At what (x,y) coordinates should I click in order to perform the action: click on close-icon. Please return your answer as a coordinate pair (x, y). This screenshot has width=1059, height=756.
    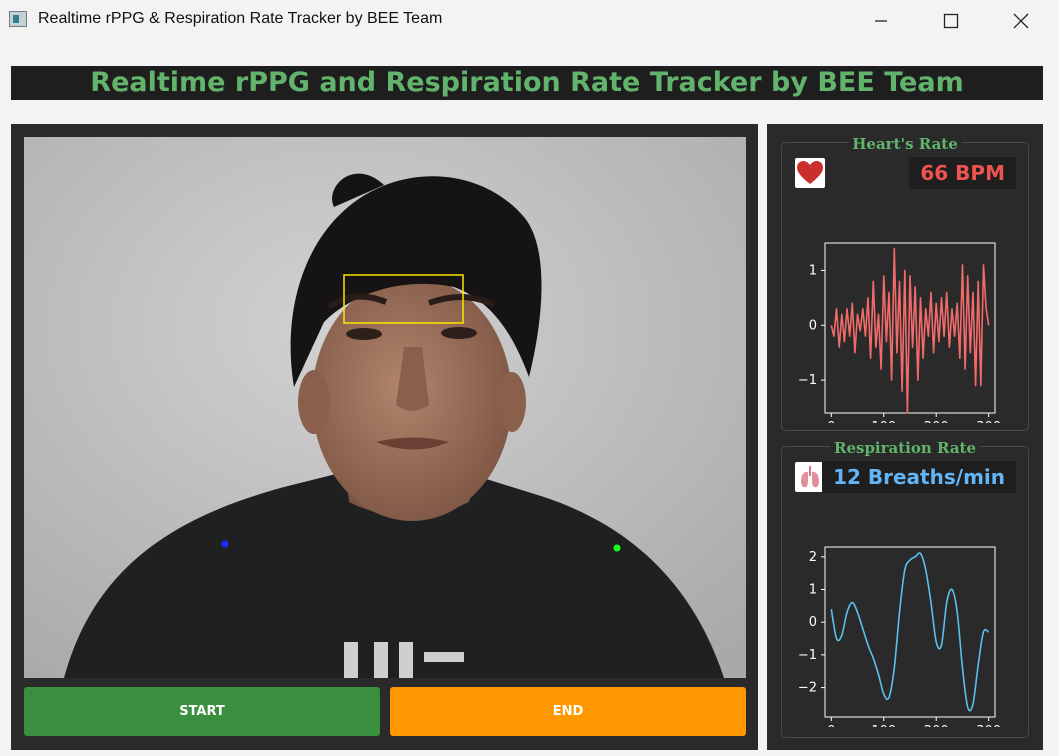
    Looking at the image, I should click on (1021, 21).